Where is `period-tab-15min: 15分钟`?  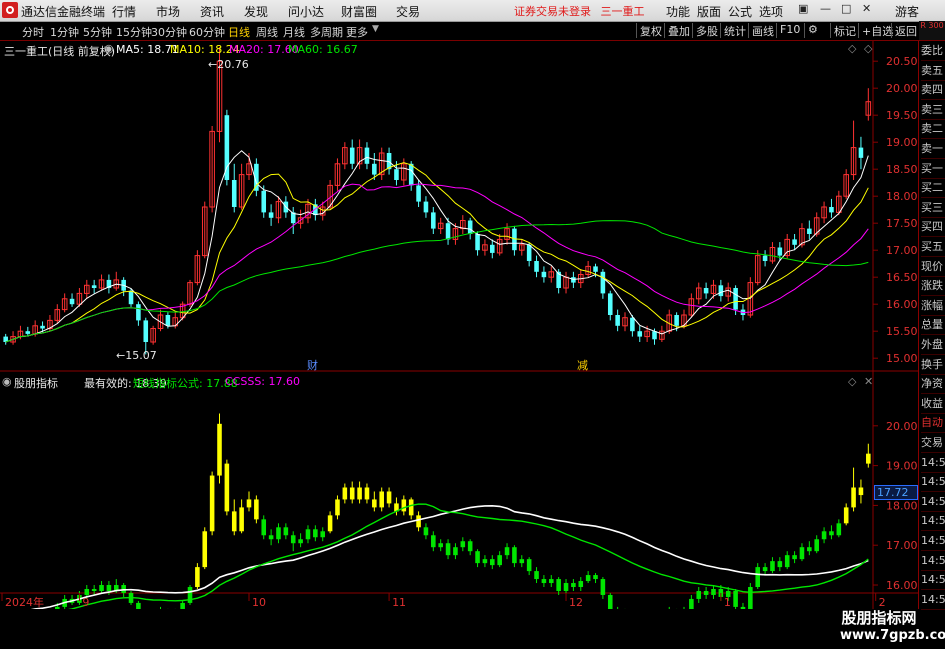 period-tab-15min: 15分钟 is located at coordinates (134, 32).